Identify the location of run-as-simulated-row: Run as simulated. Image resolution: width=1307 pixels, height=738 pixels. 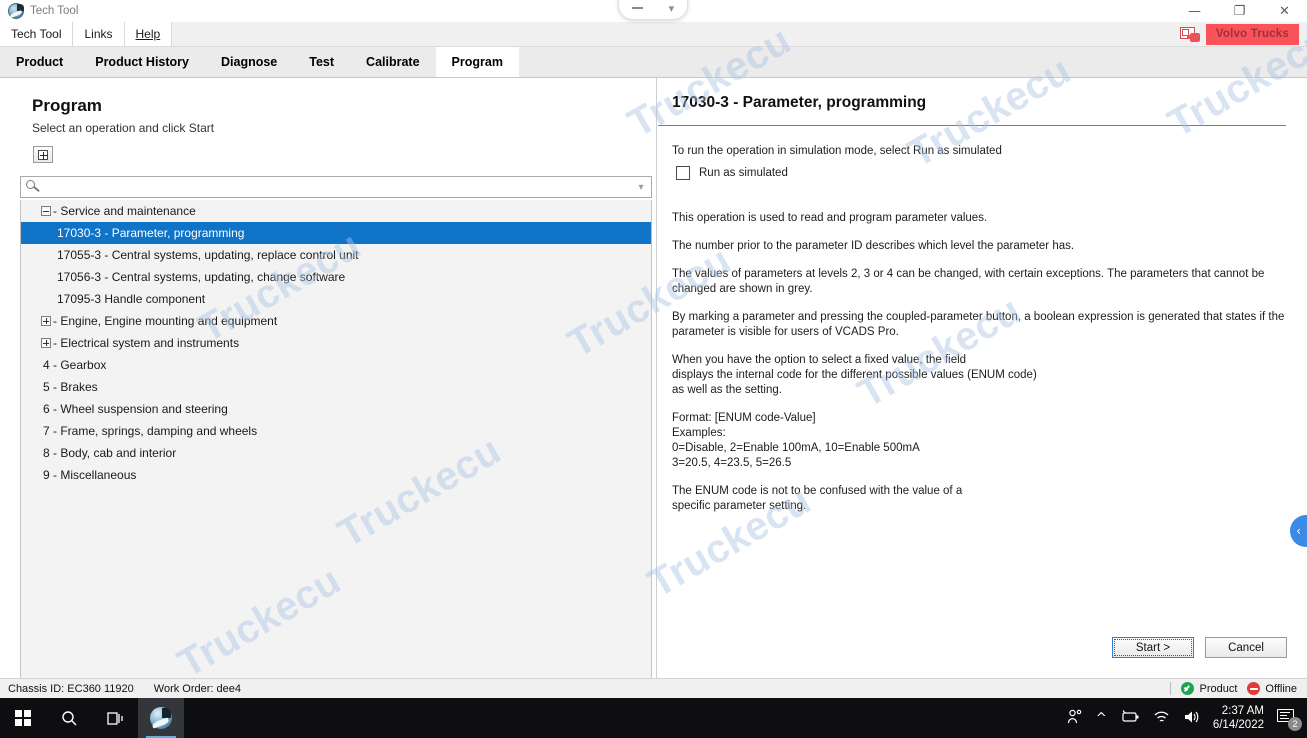
(732, 173).